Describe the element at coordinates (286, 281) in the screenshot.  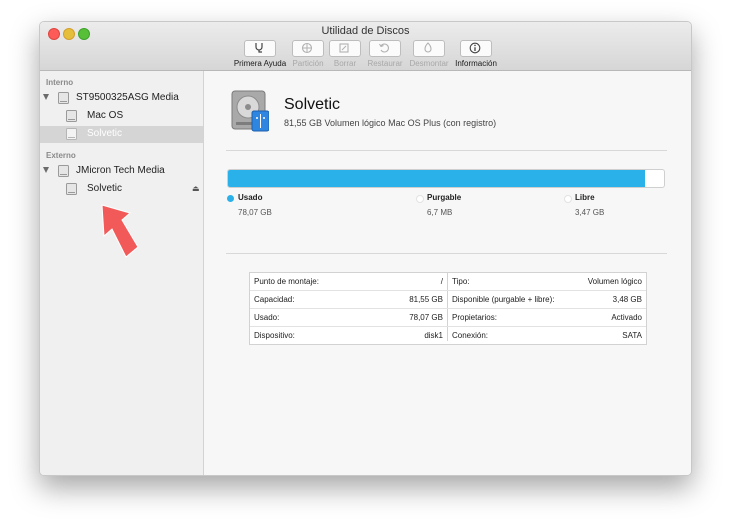
I see `info-label: Punto de montaje:` at that location.